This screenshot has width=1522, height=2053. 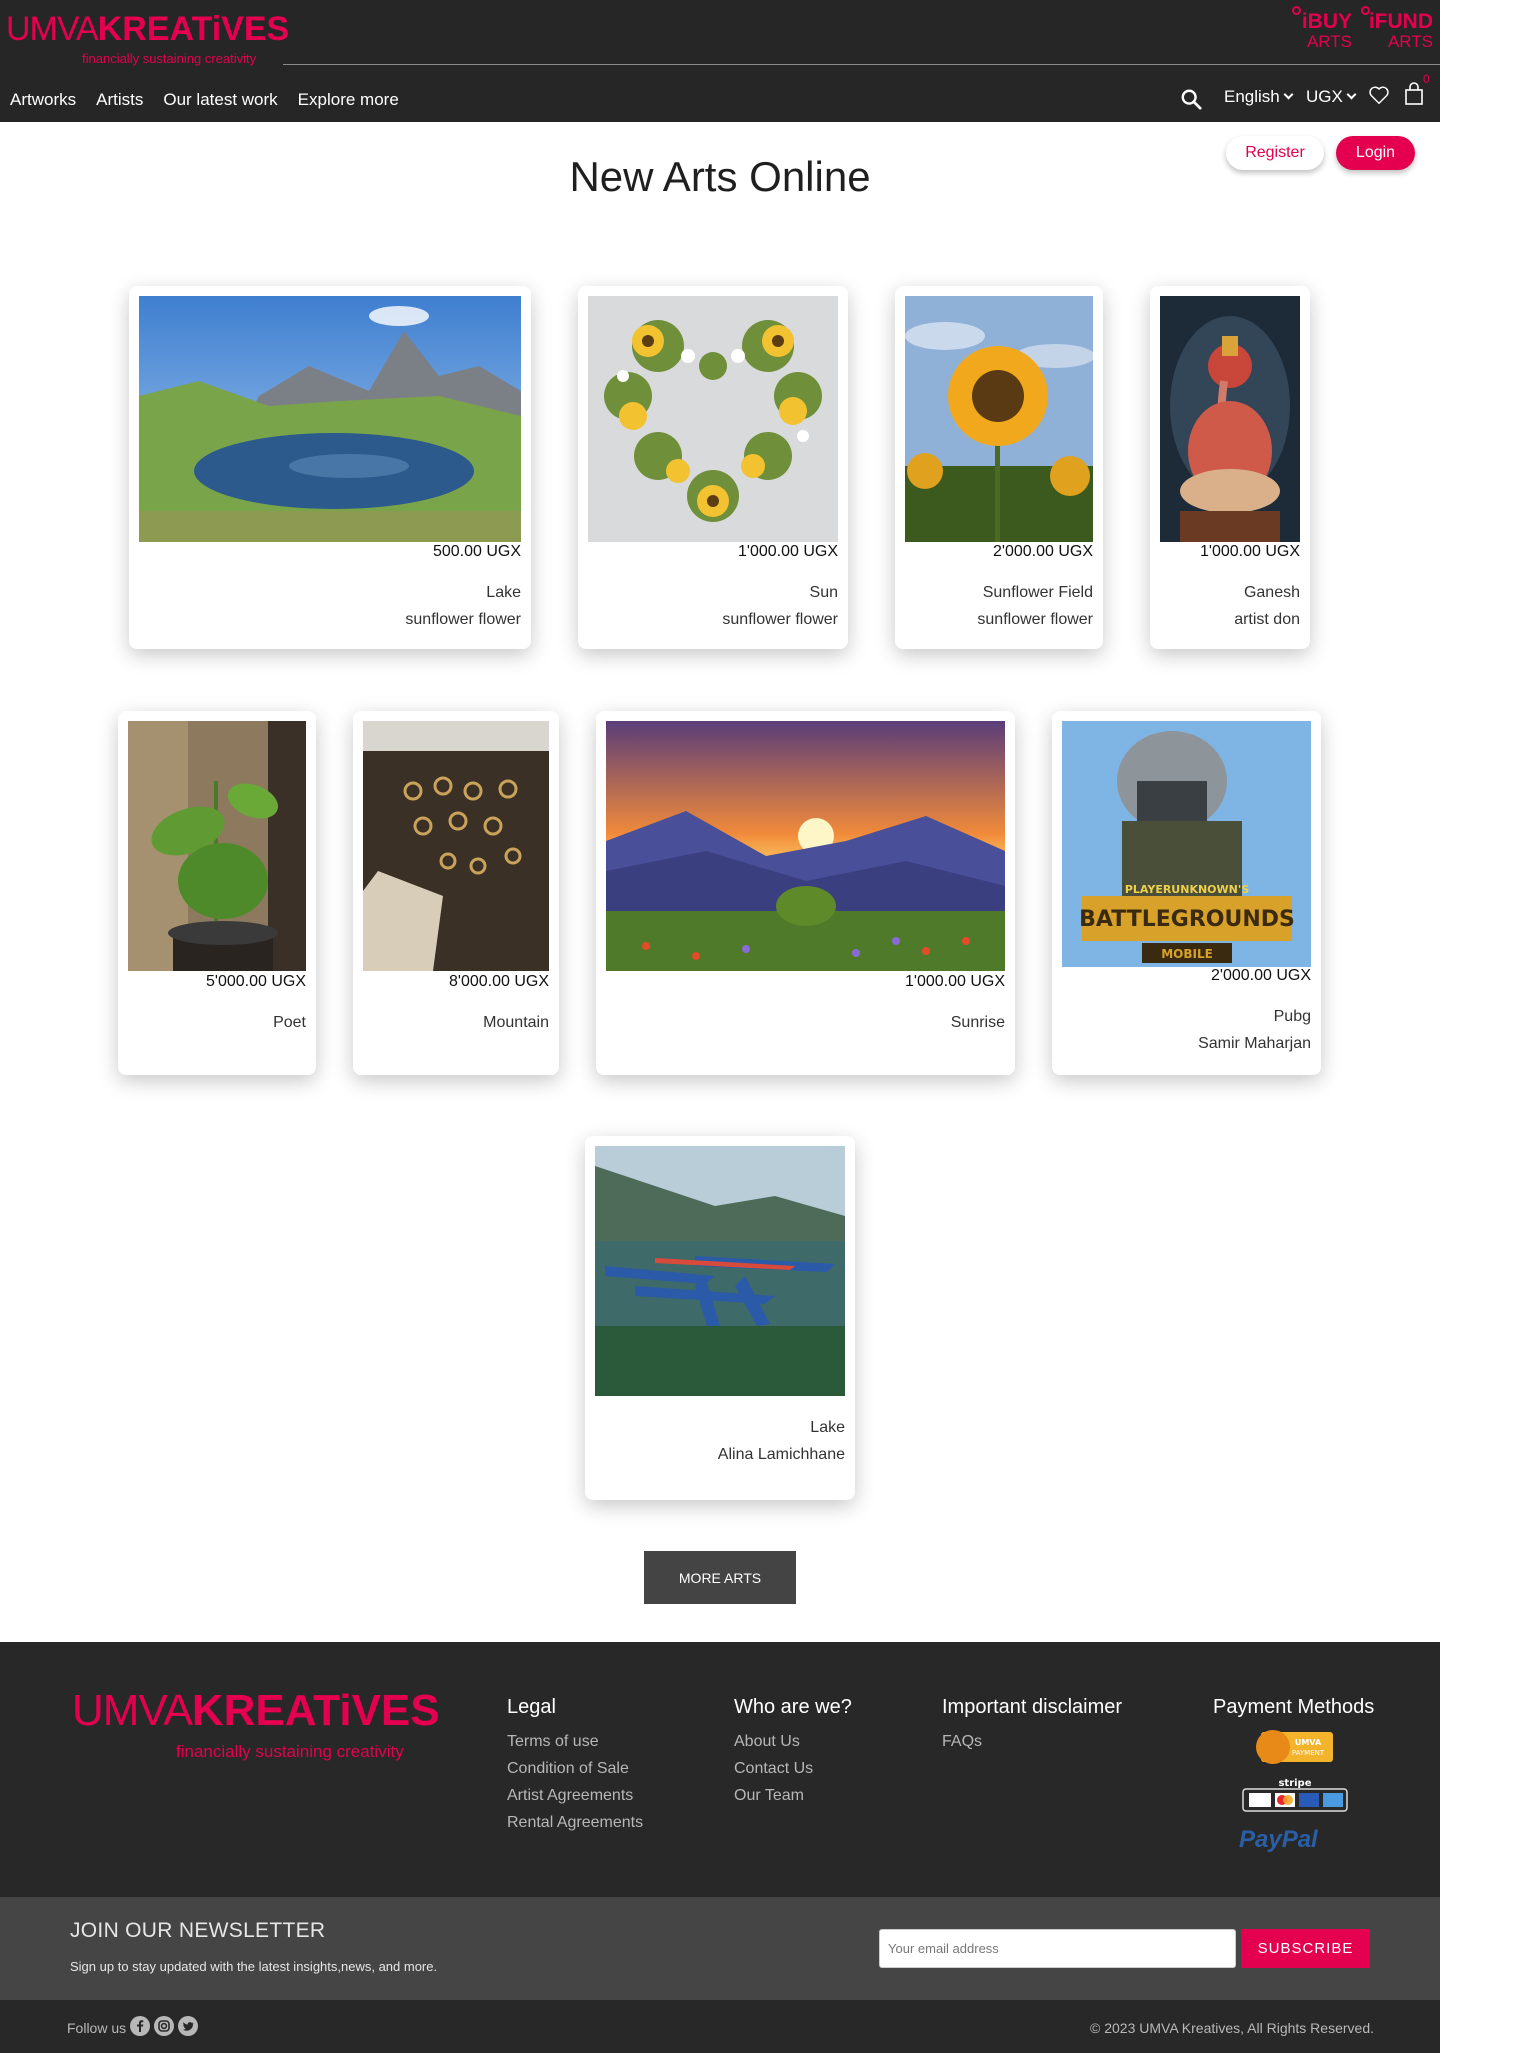 I want to click on footer-link-conditions: Condition of Sale, so click(x=575, y=1769).